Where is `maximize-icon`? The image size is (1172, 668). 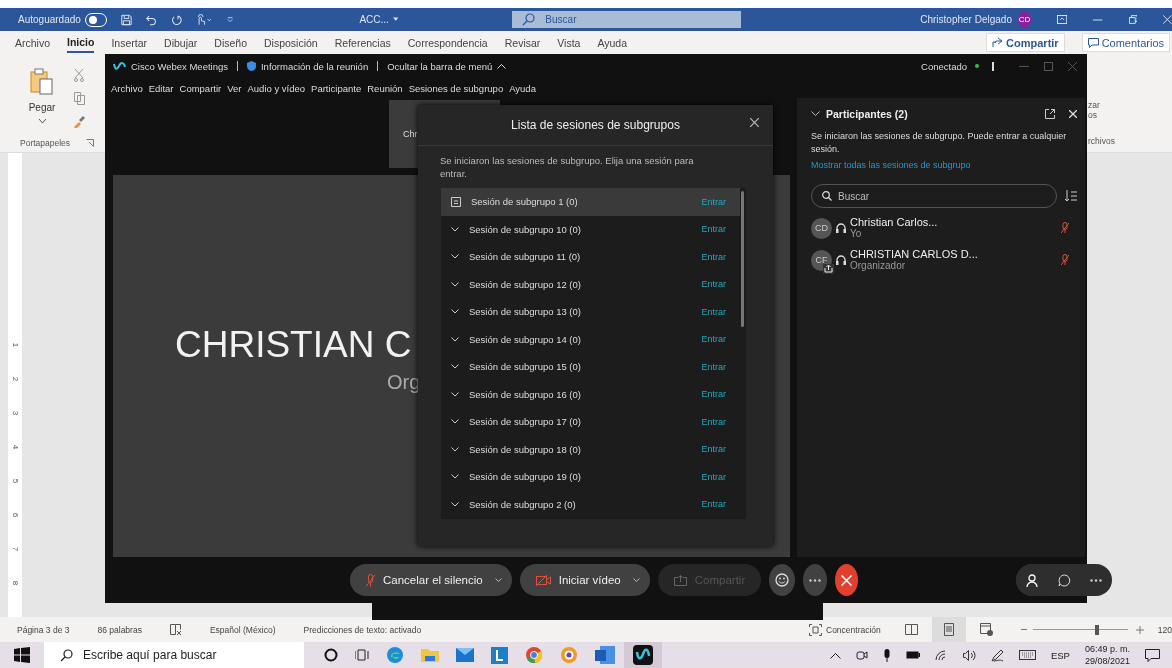
maximize-icon is located at coordinates (1048, 66).